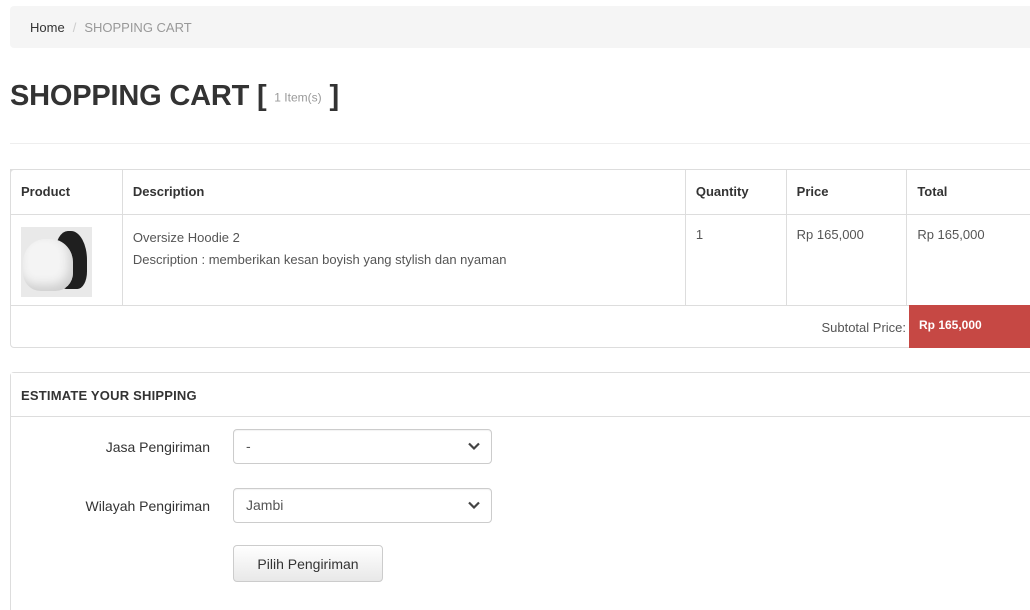 Image resolution: width=1030 pixels, height=610 pixels. What do you see at coordinates (362, 446) in the screenshot?
I see `courier-select: -` at bounding box center [362, 446].